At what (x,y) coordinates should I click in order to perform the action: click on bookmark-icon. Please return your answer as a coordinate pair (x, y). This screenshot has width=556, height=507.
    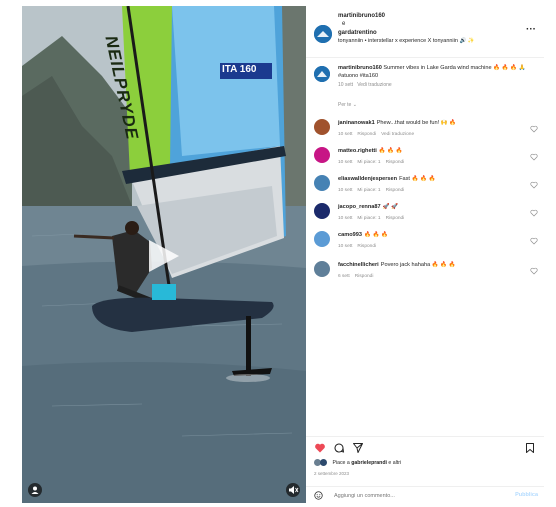
    Looking at the image, I should click on (530, 448).